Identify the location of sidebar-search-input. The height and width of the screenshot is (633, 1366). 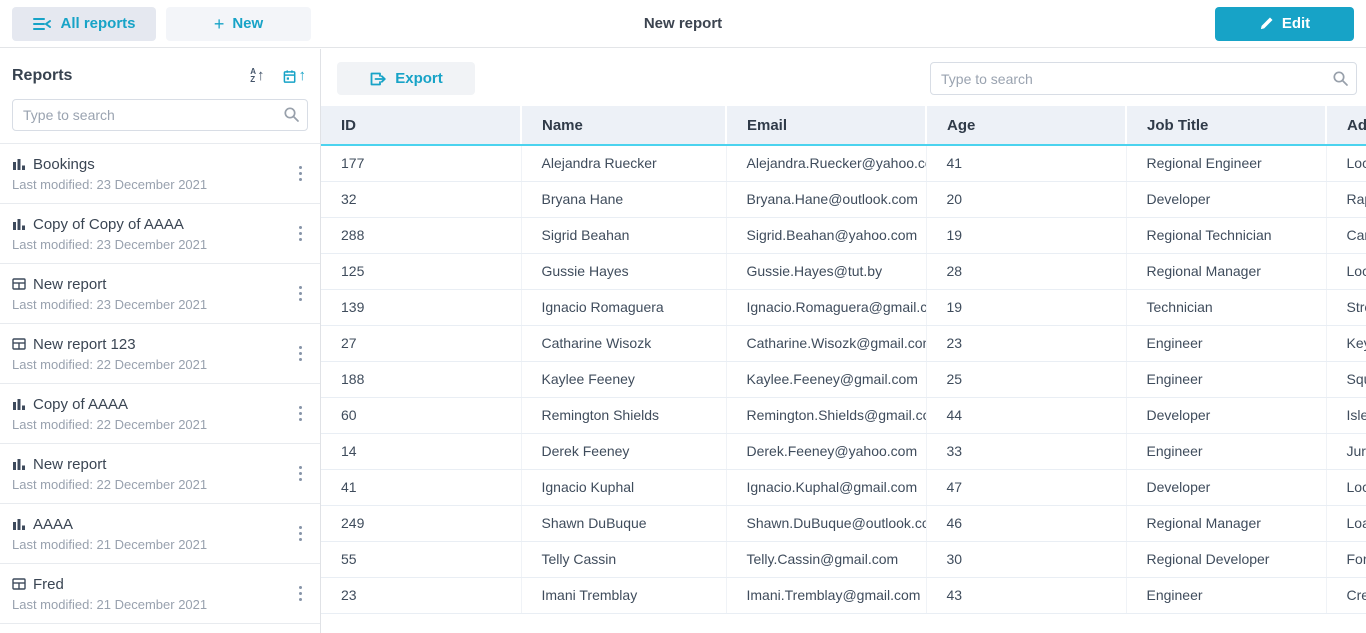
(160, 115).